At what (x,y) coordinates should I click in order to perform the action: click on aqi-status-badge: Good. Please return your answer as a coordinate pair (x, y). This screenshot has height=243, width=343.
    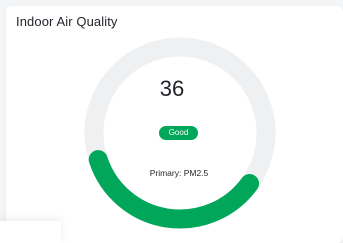
    Looking at the image, I should click on (178, 133).